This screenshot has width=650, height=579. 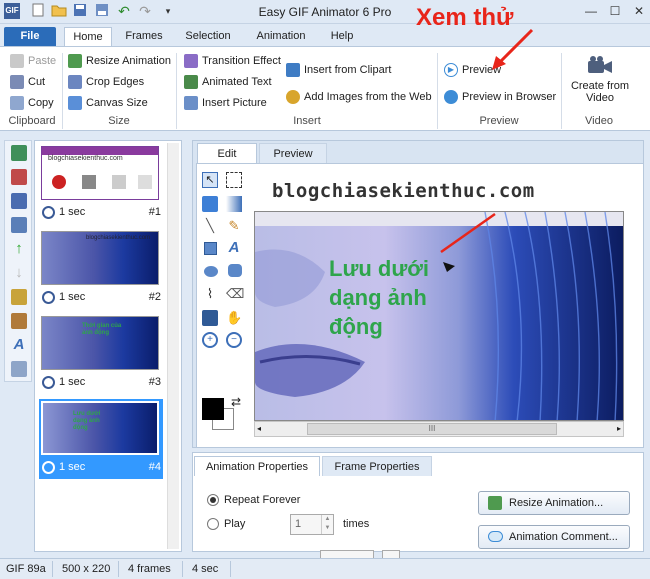 I want to click on transform-icon, so click(x=210, y=318).